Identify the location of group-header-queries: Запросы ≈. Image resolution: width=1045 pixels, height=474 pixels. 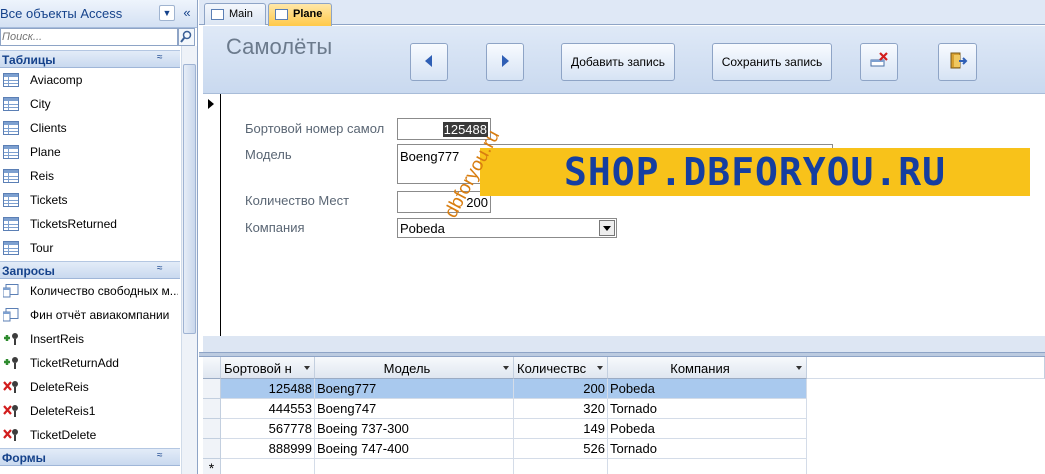
(90, 270).